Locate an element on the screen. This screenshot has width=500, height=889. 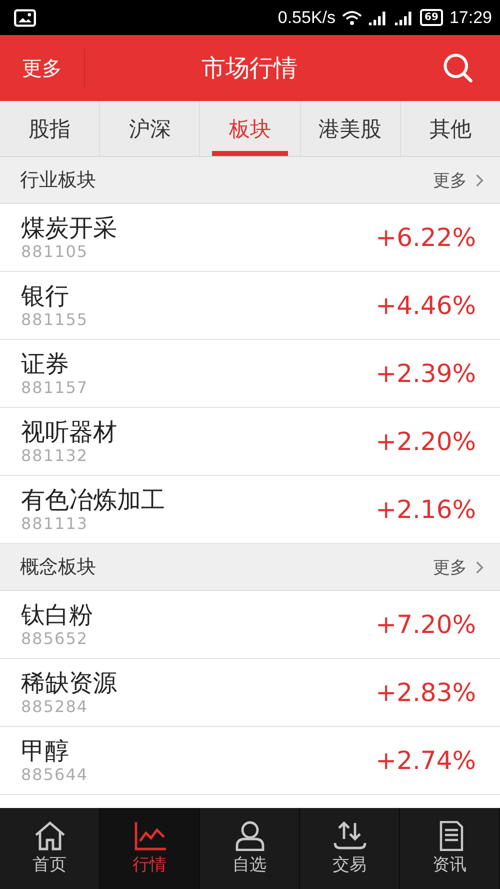
wifi-icon is located at coordinates (352, 18).